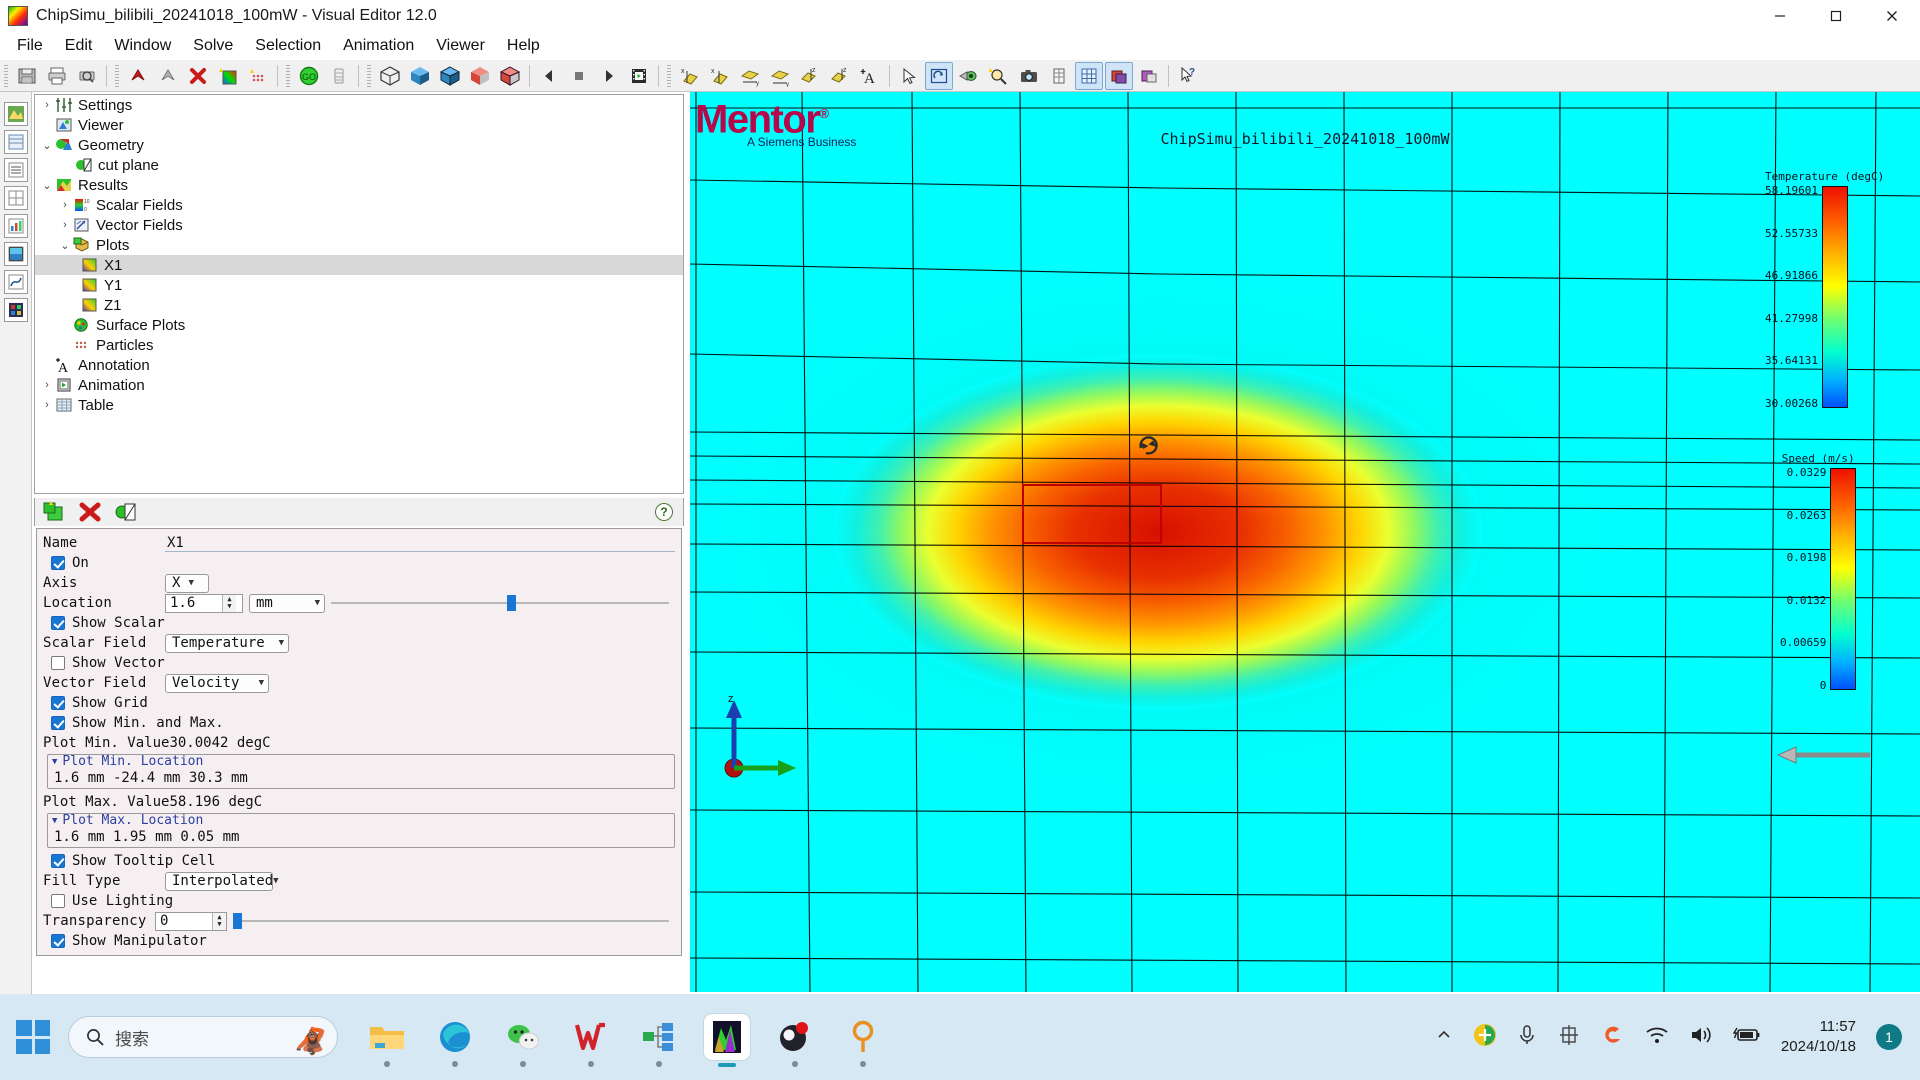  What do you see at coordinates (420, 543) in the screenshot?
I see `name-input` at bounding box center [420, 543].